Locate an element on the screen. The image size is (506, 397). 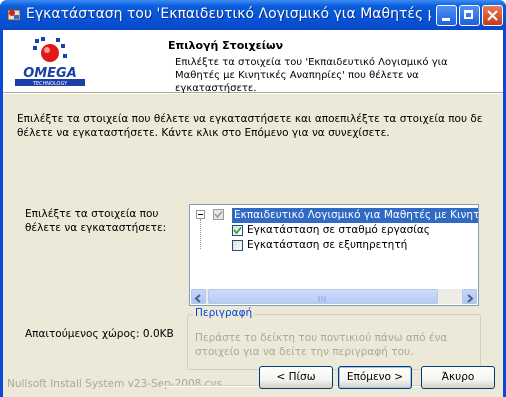
header-divider is located at coordinates (253, 93).